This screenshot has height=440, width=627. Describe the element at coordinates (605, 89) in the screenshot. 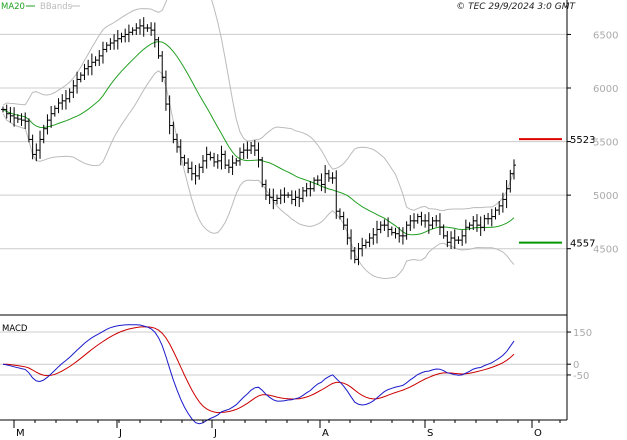

I see `price-tick-label: 6000` at that location.